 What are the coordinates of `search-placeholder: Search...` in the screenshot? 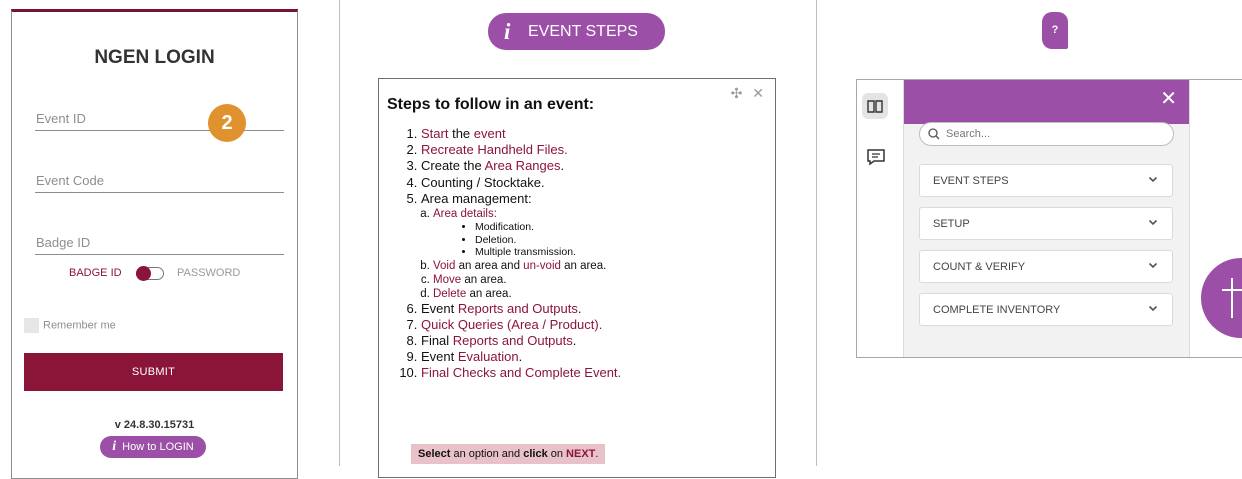 It's located at (968, 134).